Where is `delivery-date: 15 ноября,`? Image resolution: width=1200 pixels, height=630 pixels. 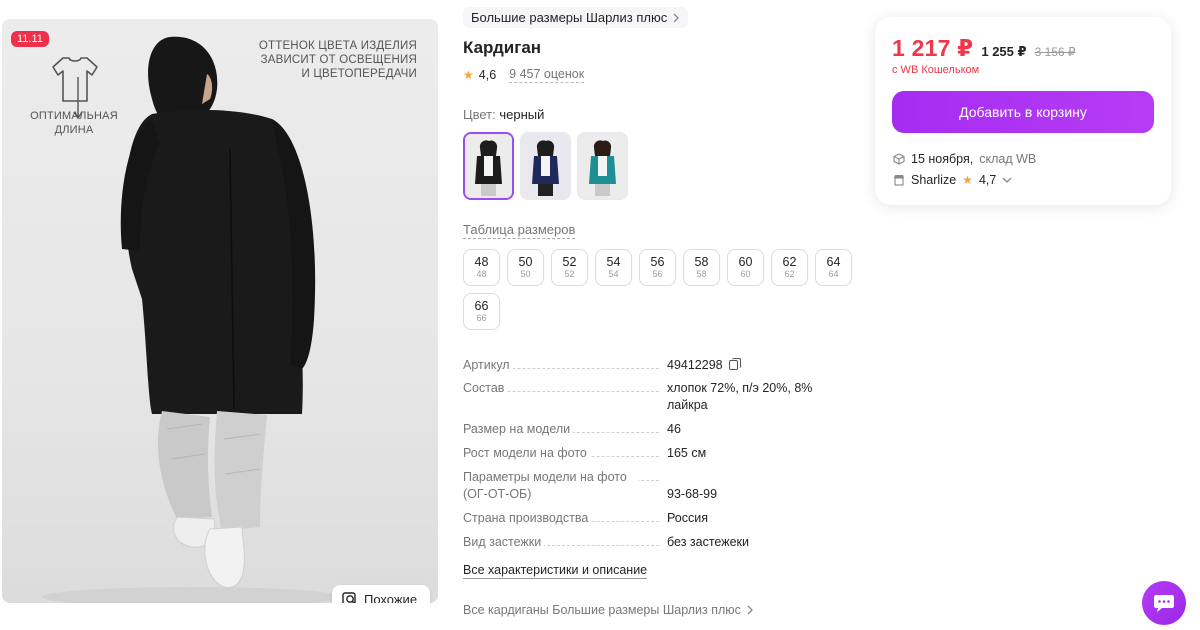
delivery-date: 15 ноября, is located at coordinates (942, 159).